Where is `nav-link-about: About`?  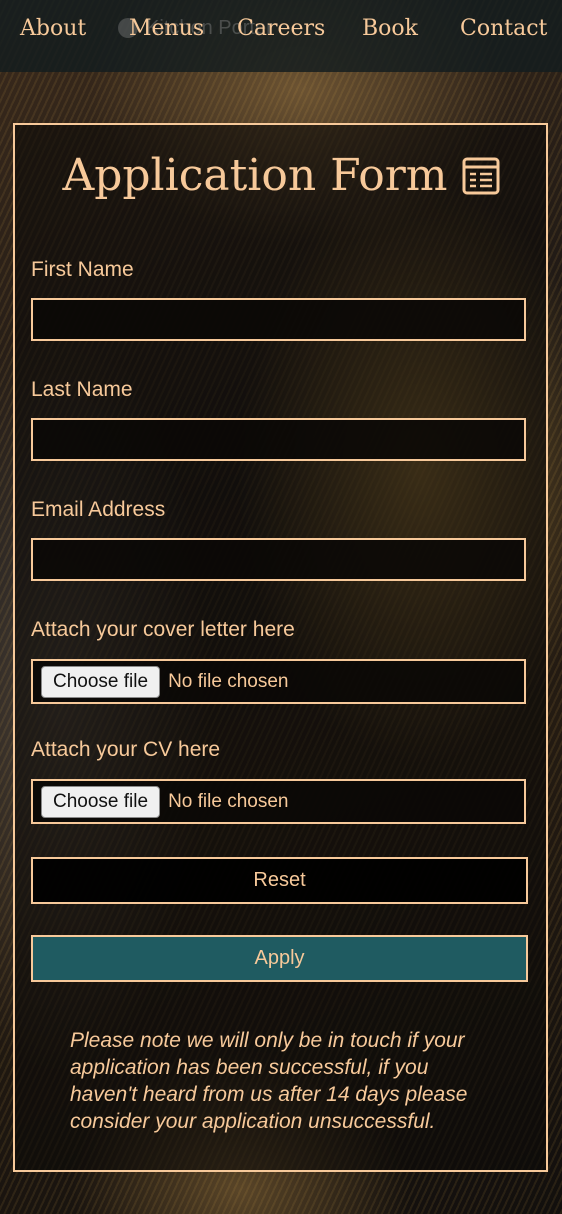 nav-link-about: About is located at coordinates (53, 28).